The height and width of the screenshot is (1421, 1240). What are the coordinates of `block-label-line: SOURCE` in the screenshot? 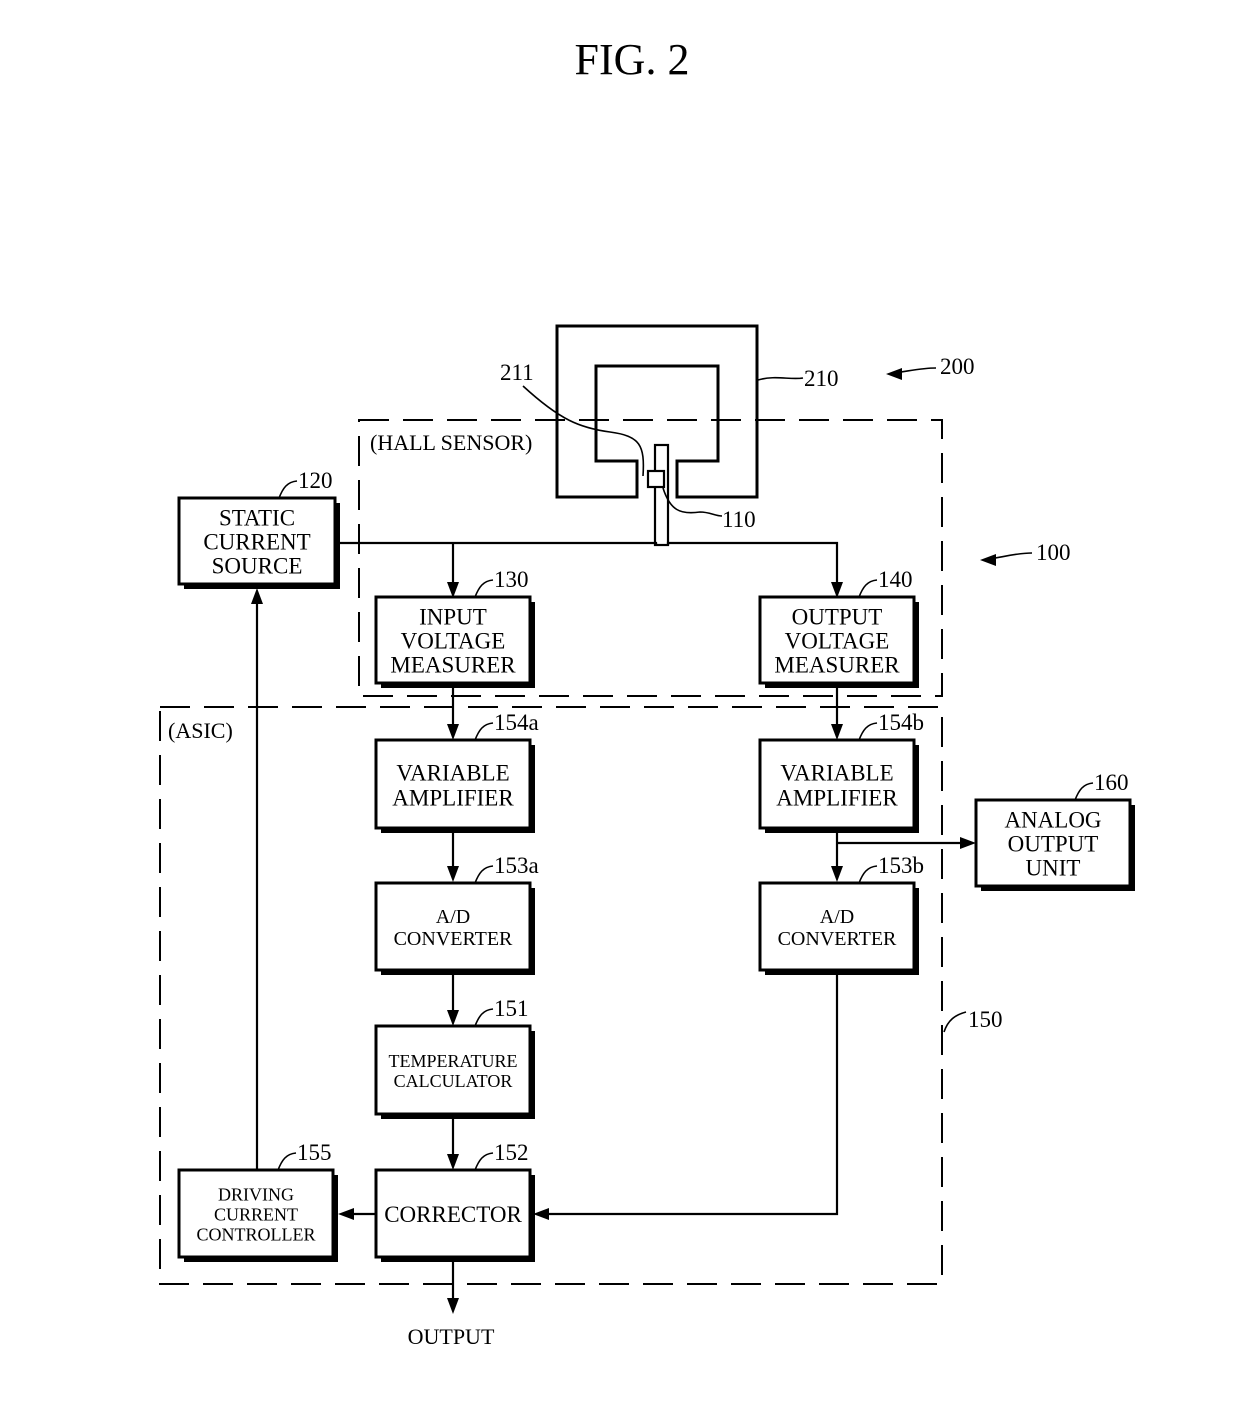 It's located at (257, 565).